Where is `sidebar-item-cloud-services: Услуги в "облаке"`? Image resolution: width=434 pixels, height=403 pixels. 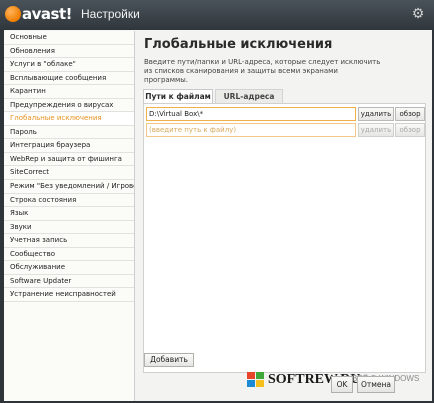 sidebar-item-cloud-services: Услуги в "облаке" is located at coordinates (69, 65).